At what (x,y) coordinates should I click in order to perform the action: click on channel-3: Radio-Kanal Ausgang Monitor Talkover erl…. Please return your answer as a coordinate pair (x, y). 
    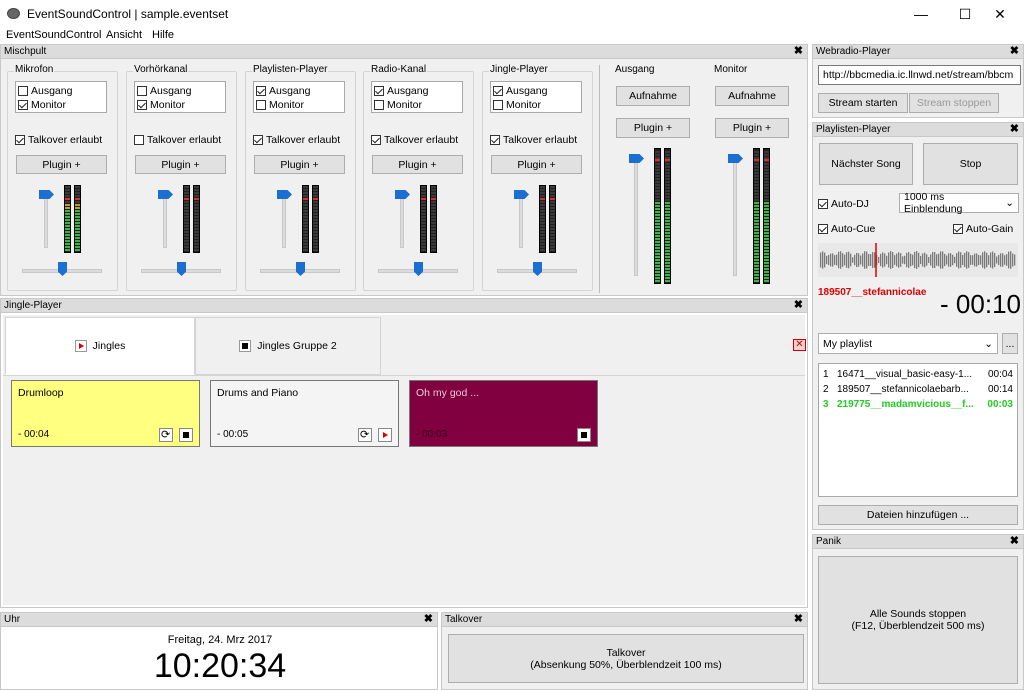
    Looking at the image, I should click on (418, 177).